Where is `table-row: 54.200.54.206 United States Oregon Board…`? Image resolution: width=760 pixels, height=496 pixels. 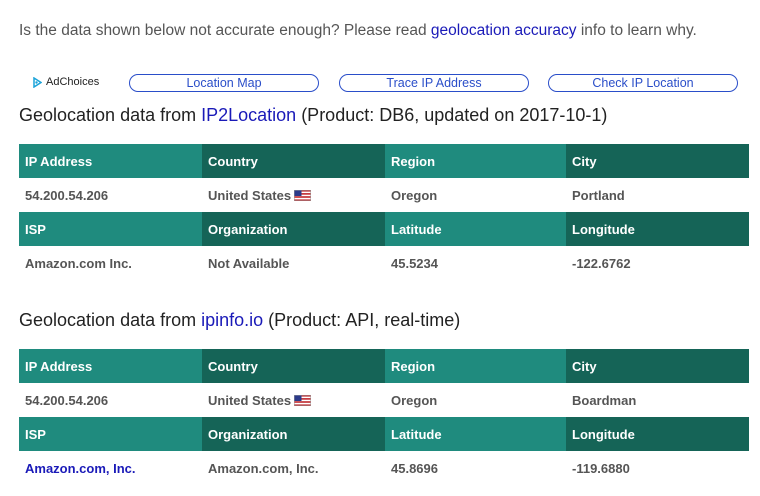
table-row: 54.200.54.206 United States Oregon Board… is located at coordinates (384, 400).